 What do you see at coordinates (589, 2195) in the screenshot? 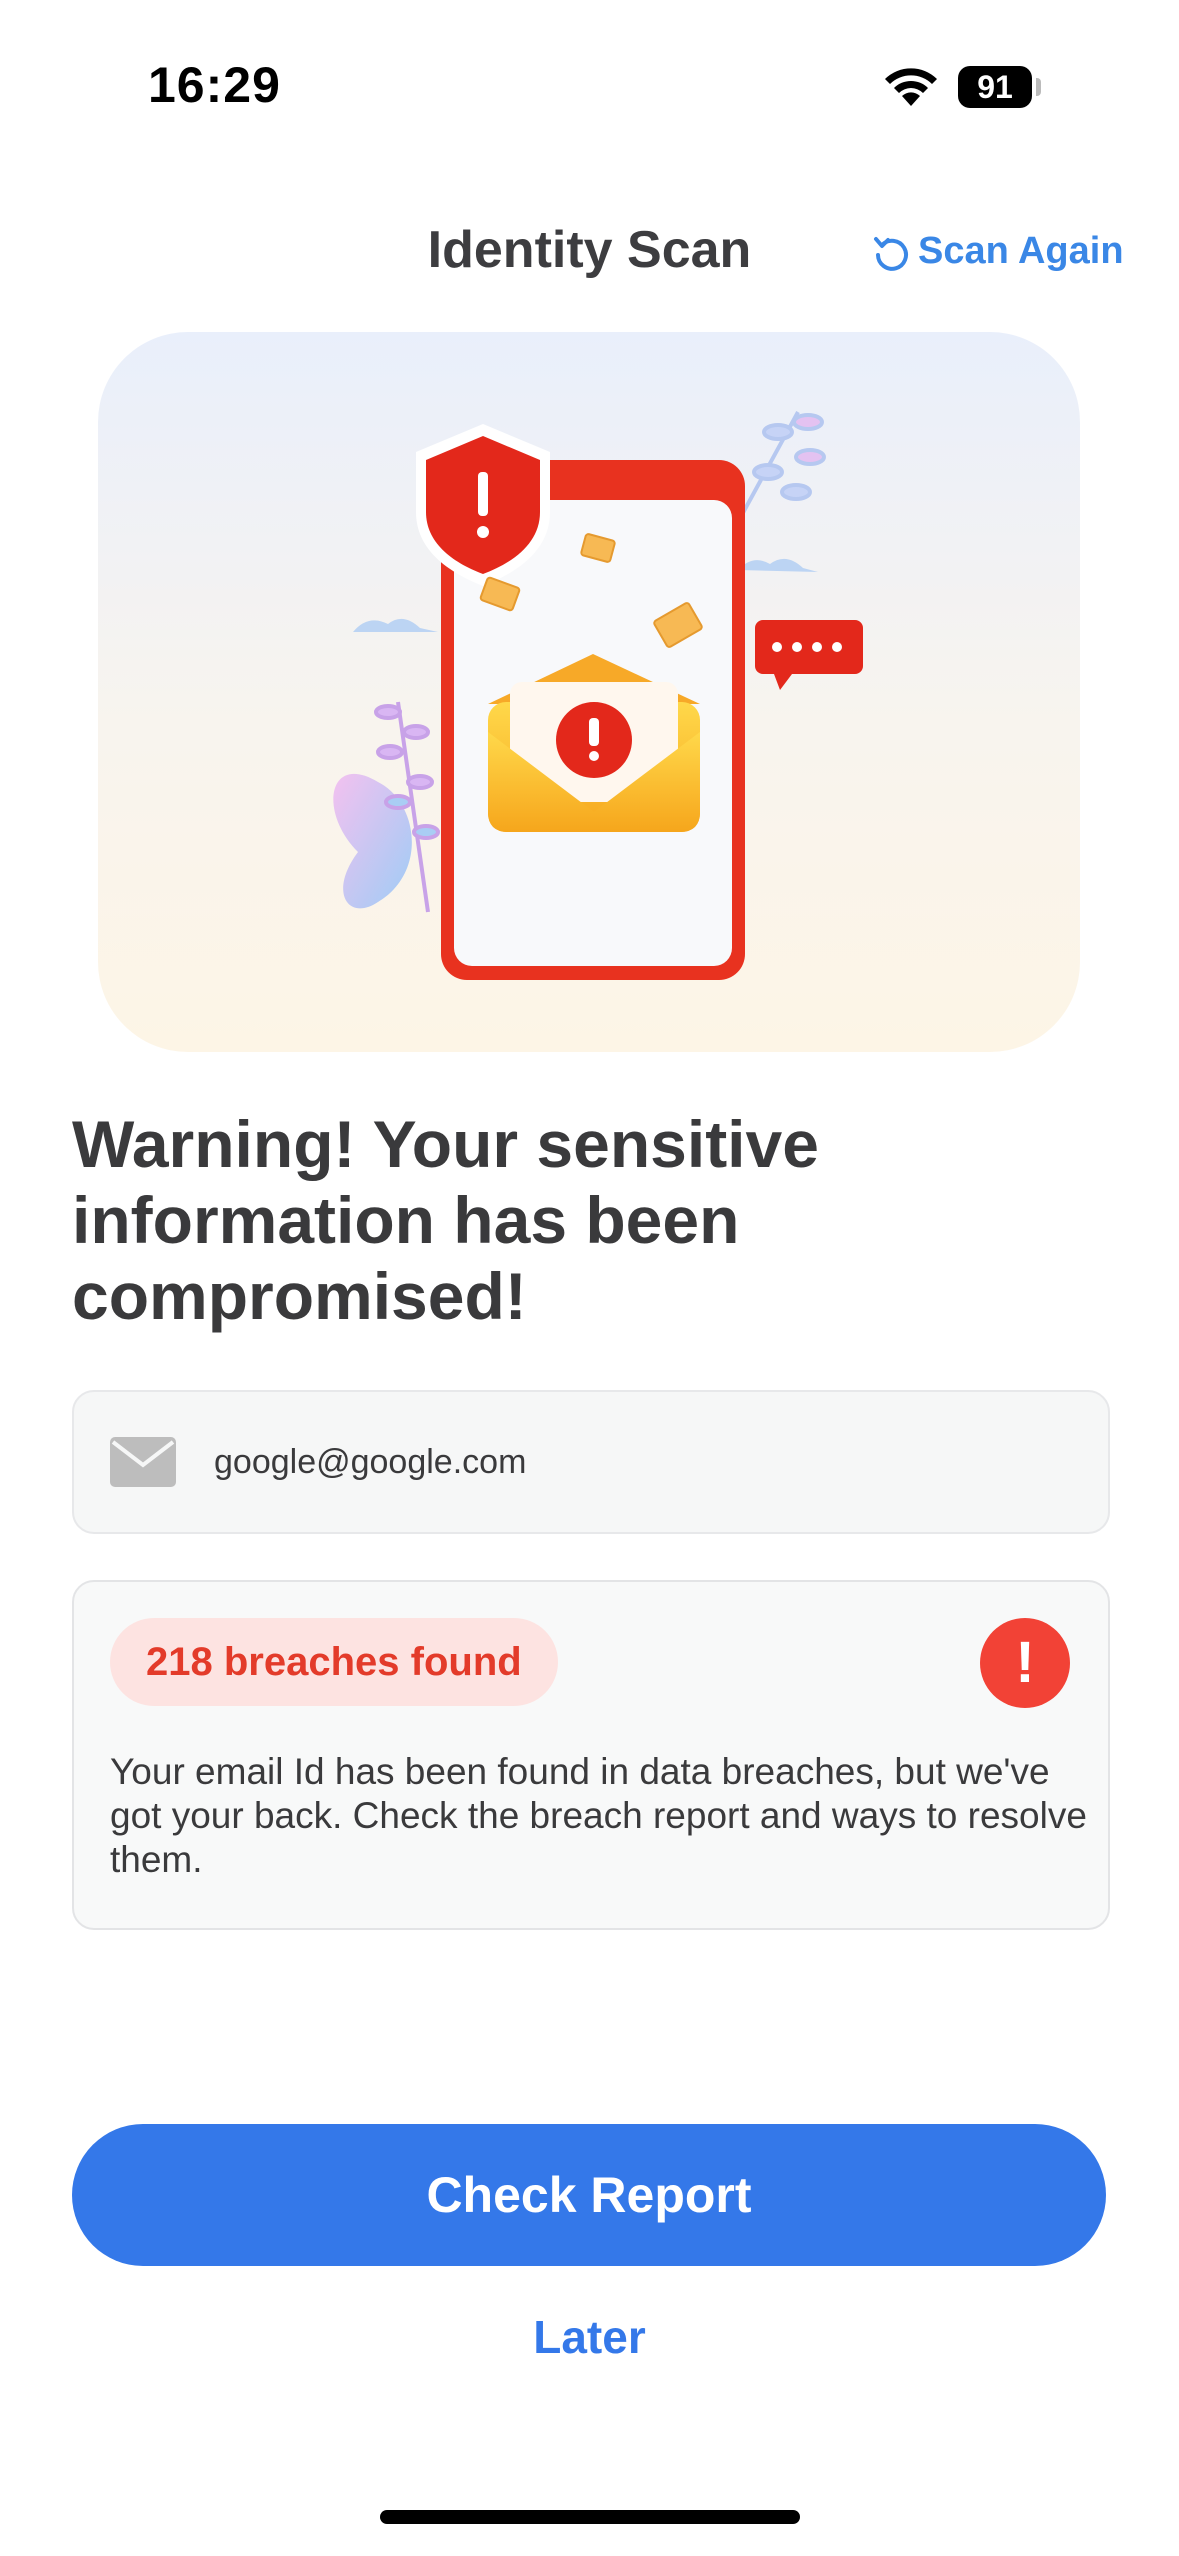
I see `check-report-button: Check Report` at bounding box center [589, 2195].